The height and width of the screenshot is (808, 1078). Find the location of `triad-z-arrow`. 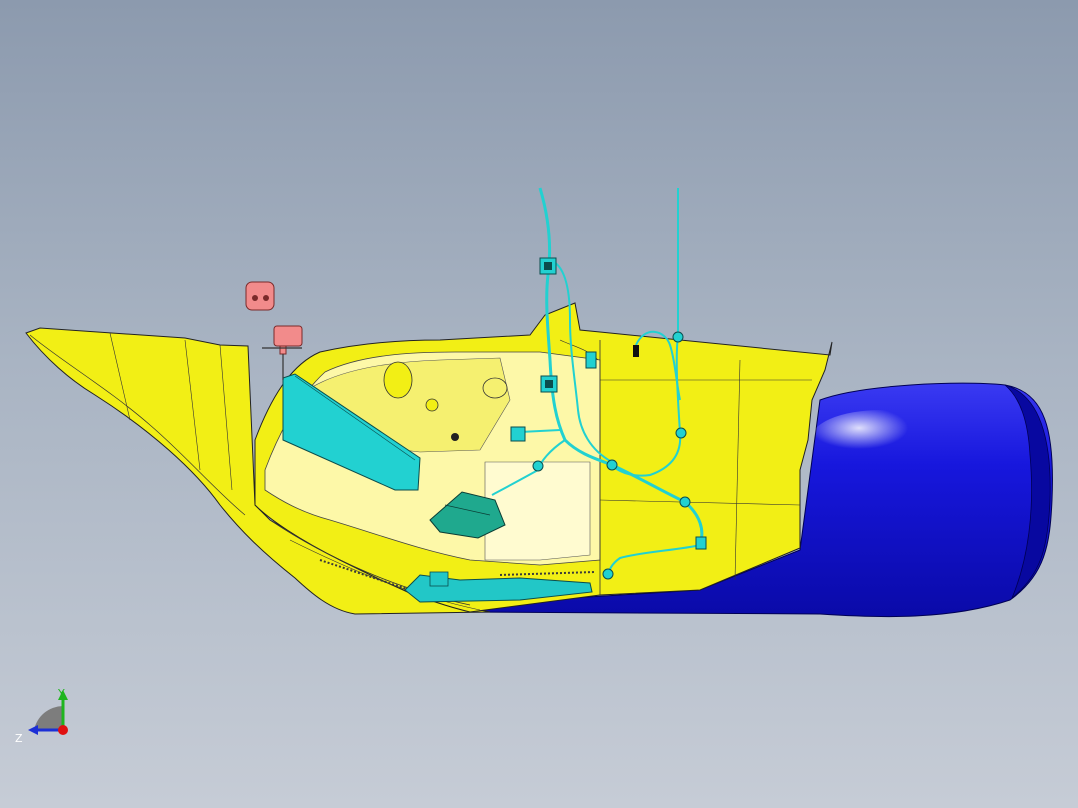

triad-z-arrow is located at coordinates (33, 730).